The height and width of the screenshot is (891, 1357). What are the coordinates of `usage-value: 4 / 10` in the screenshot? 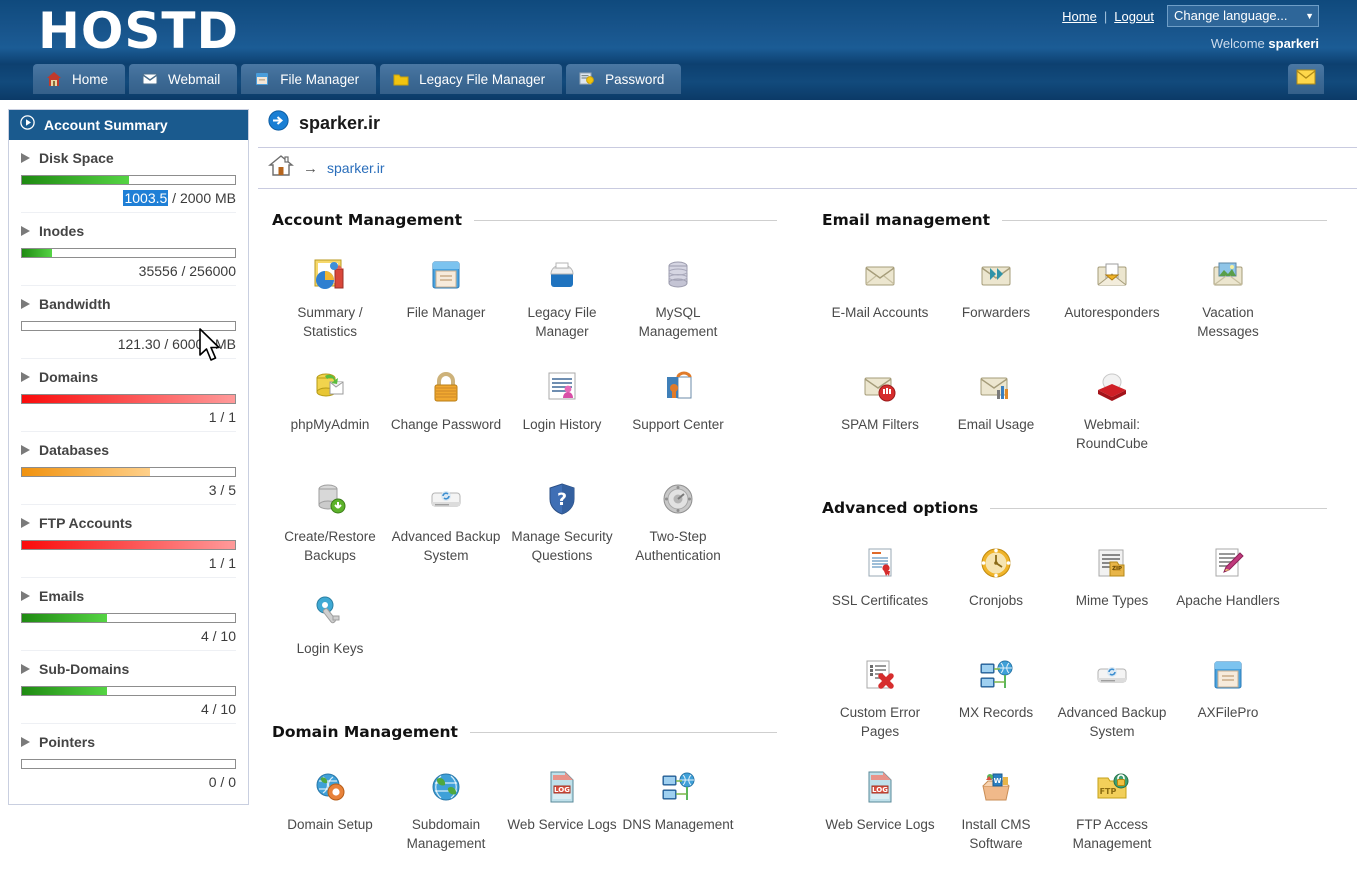 It's located at (128, 636).